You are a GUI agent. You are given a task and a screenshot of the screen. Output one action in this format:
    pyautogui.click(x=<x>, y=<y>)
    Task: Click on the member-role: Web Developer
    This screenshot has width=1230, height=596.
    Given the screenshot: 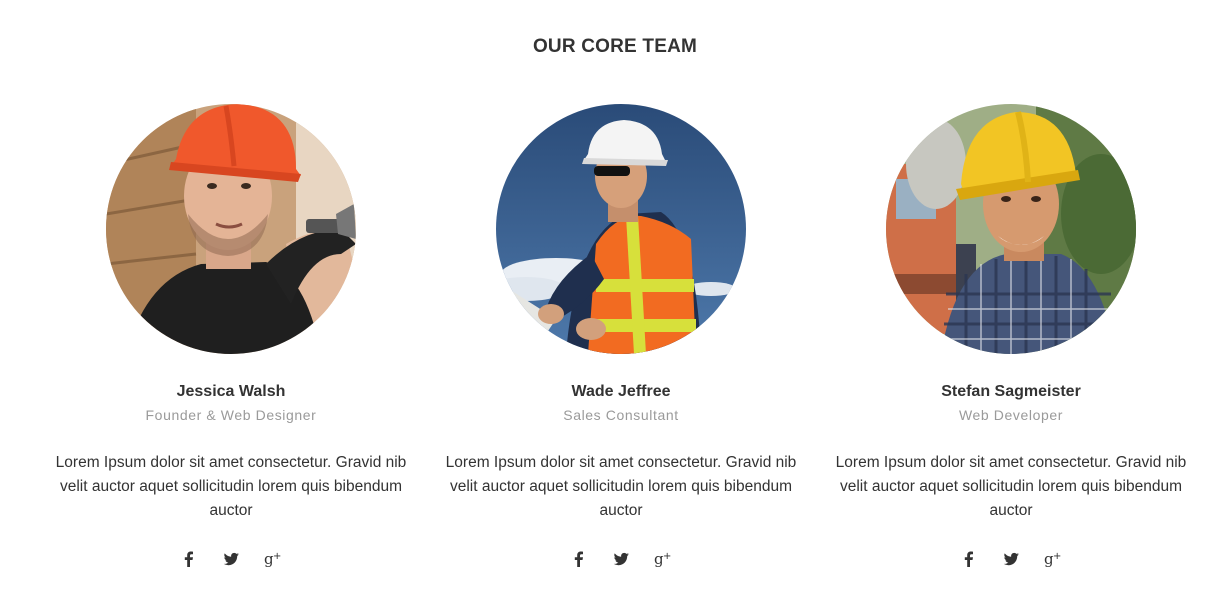 What is the action you would take?
    pyautogui.click(x=1011, y=415)
    